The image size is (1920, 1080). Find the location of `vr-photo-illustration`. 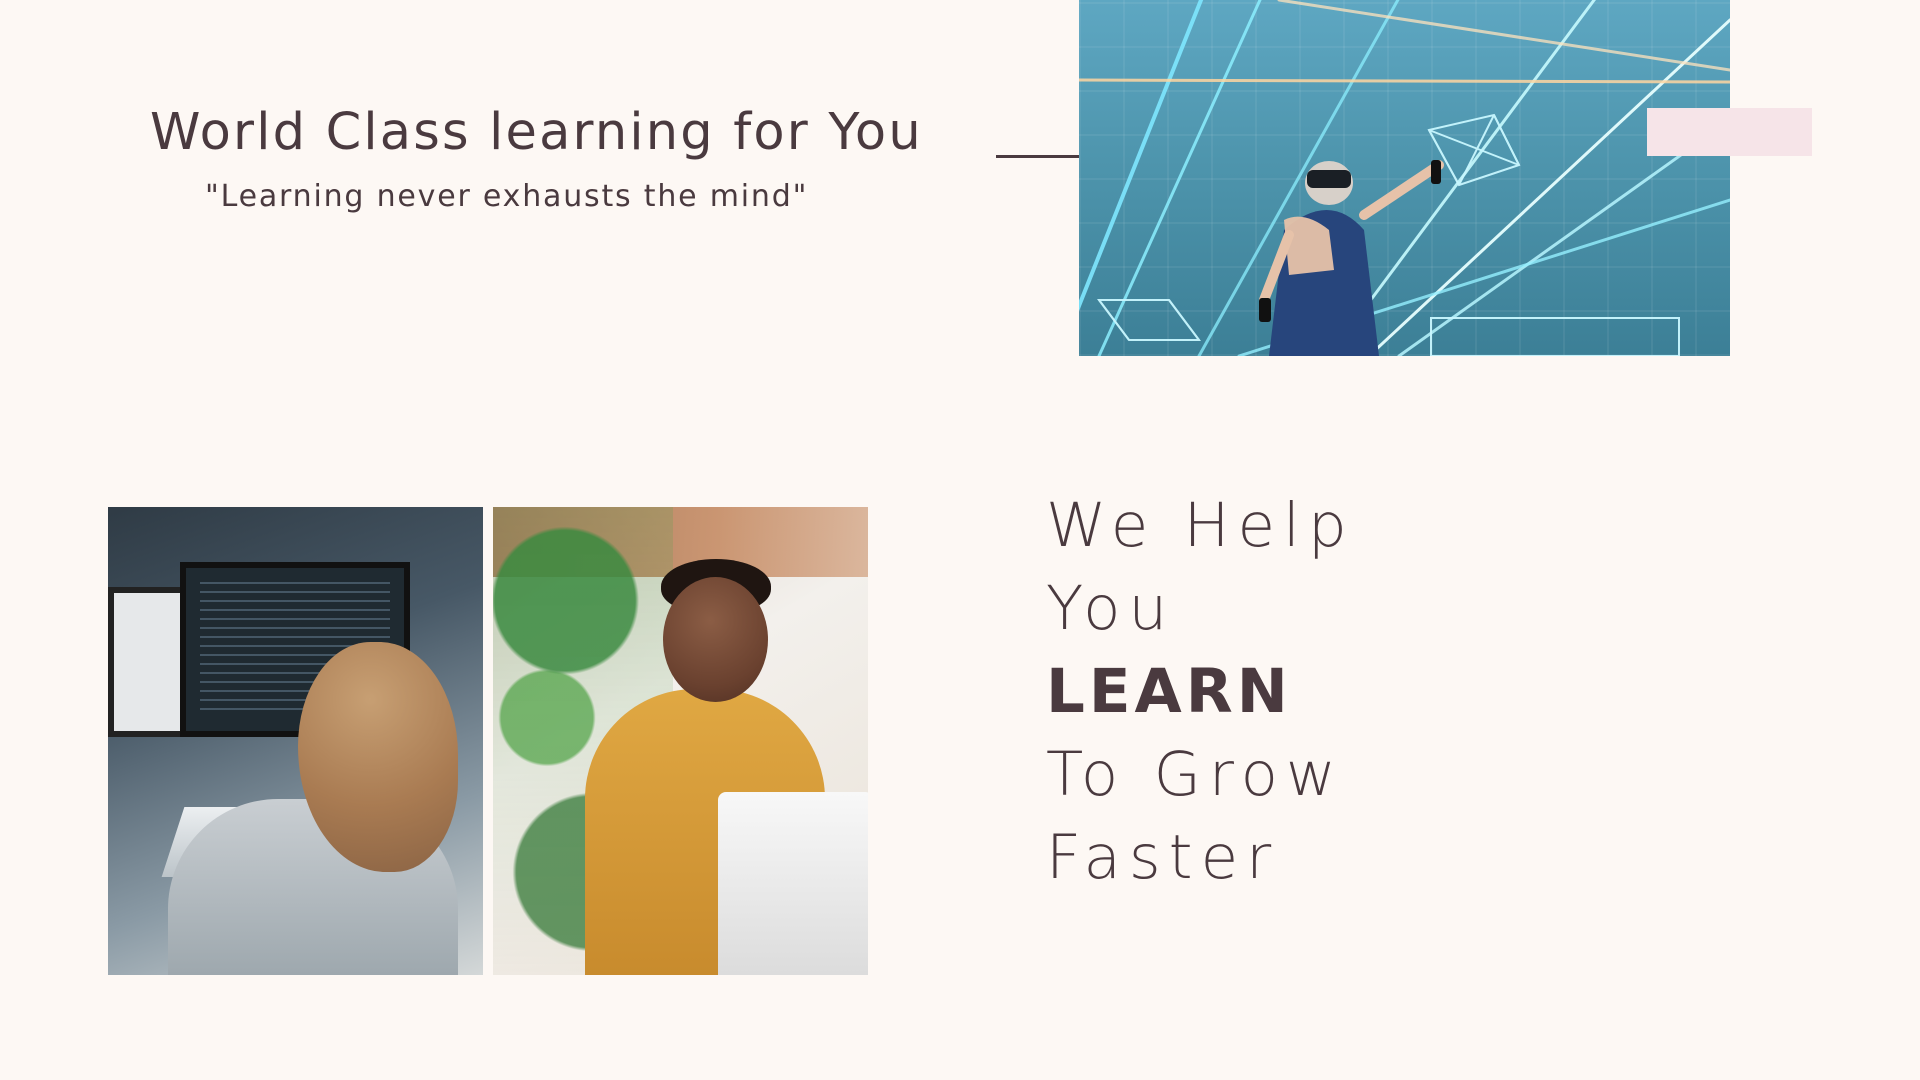

vr-photo-illustration is located at coordinates (1404, 178).